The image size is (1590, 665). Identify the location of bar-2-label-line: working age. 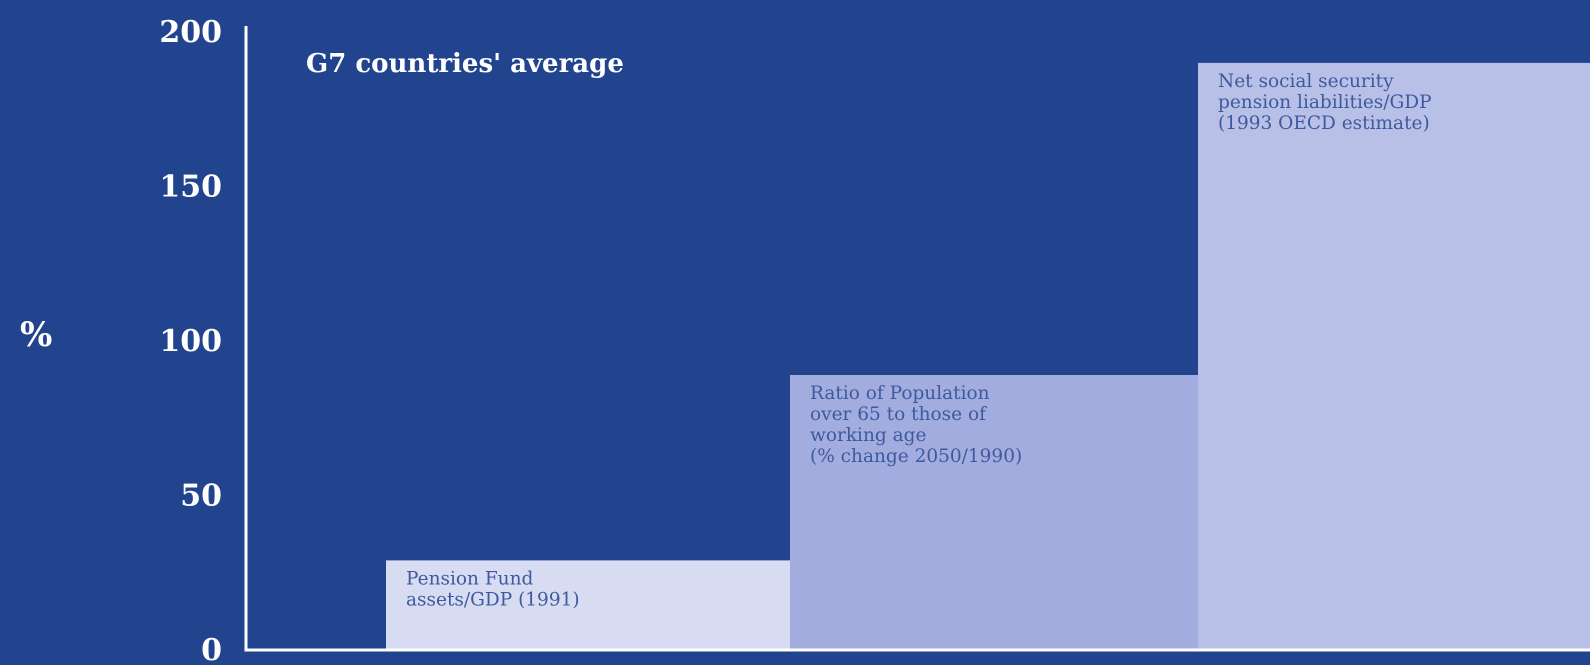
(868, 435).